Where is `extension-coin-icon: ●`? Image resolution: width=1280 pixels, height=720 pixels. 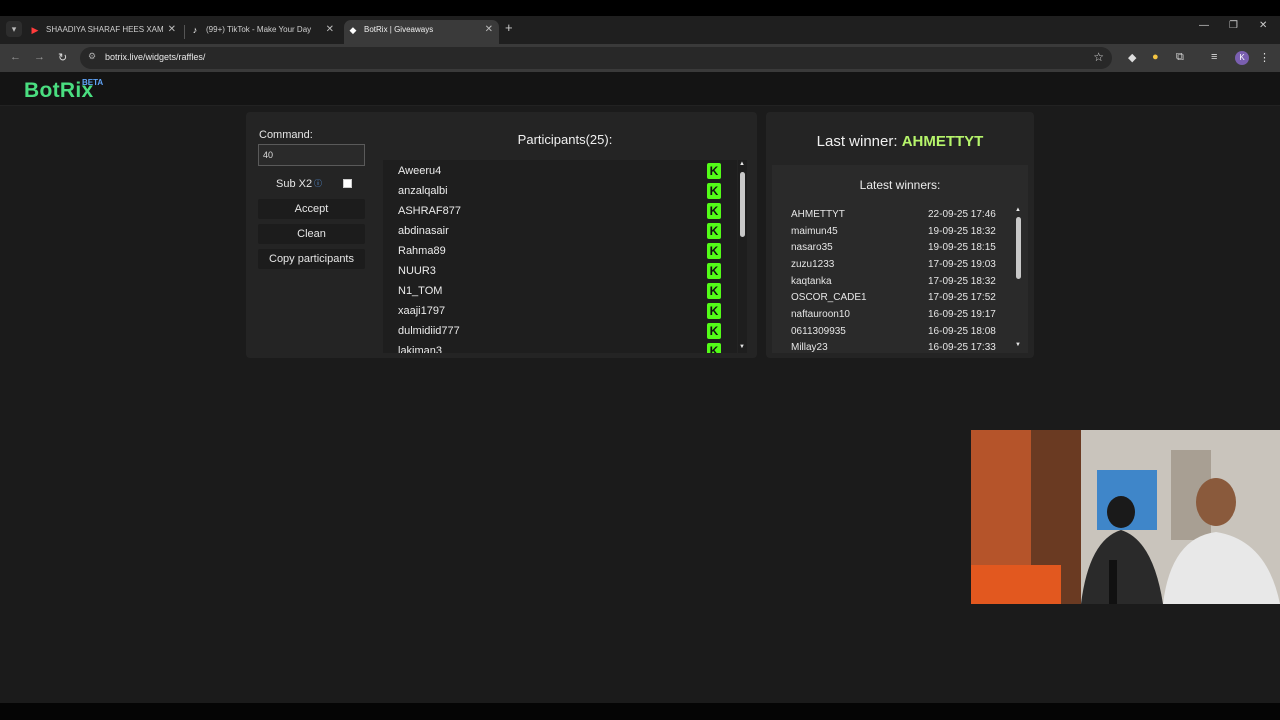 extension-coin-icon: ● is located at coordinates (1155, 57).